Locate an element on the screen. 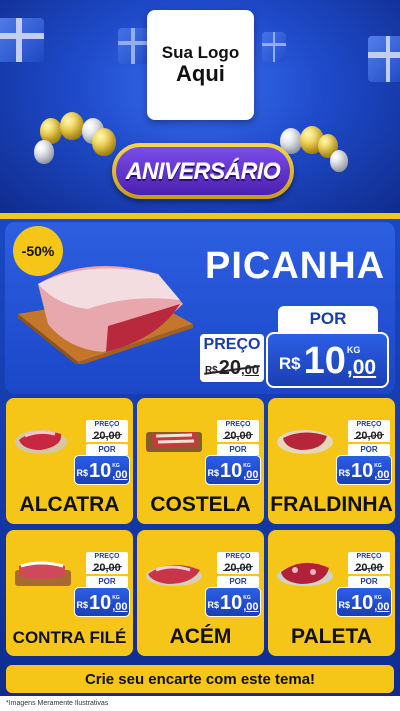 This screenshot has height=711, width=400. product-name: ACÉM is located at coordinates (200, 636).